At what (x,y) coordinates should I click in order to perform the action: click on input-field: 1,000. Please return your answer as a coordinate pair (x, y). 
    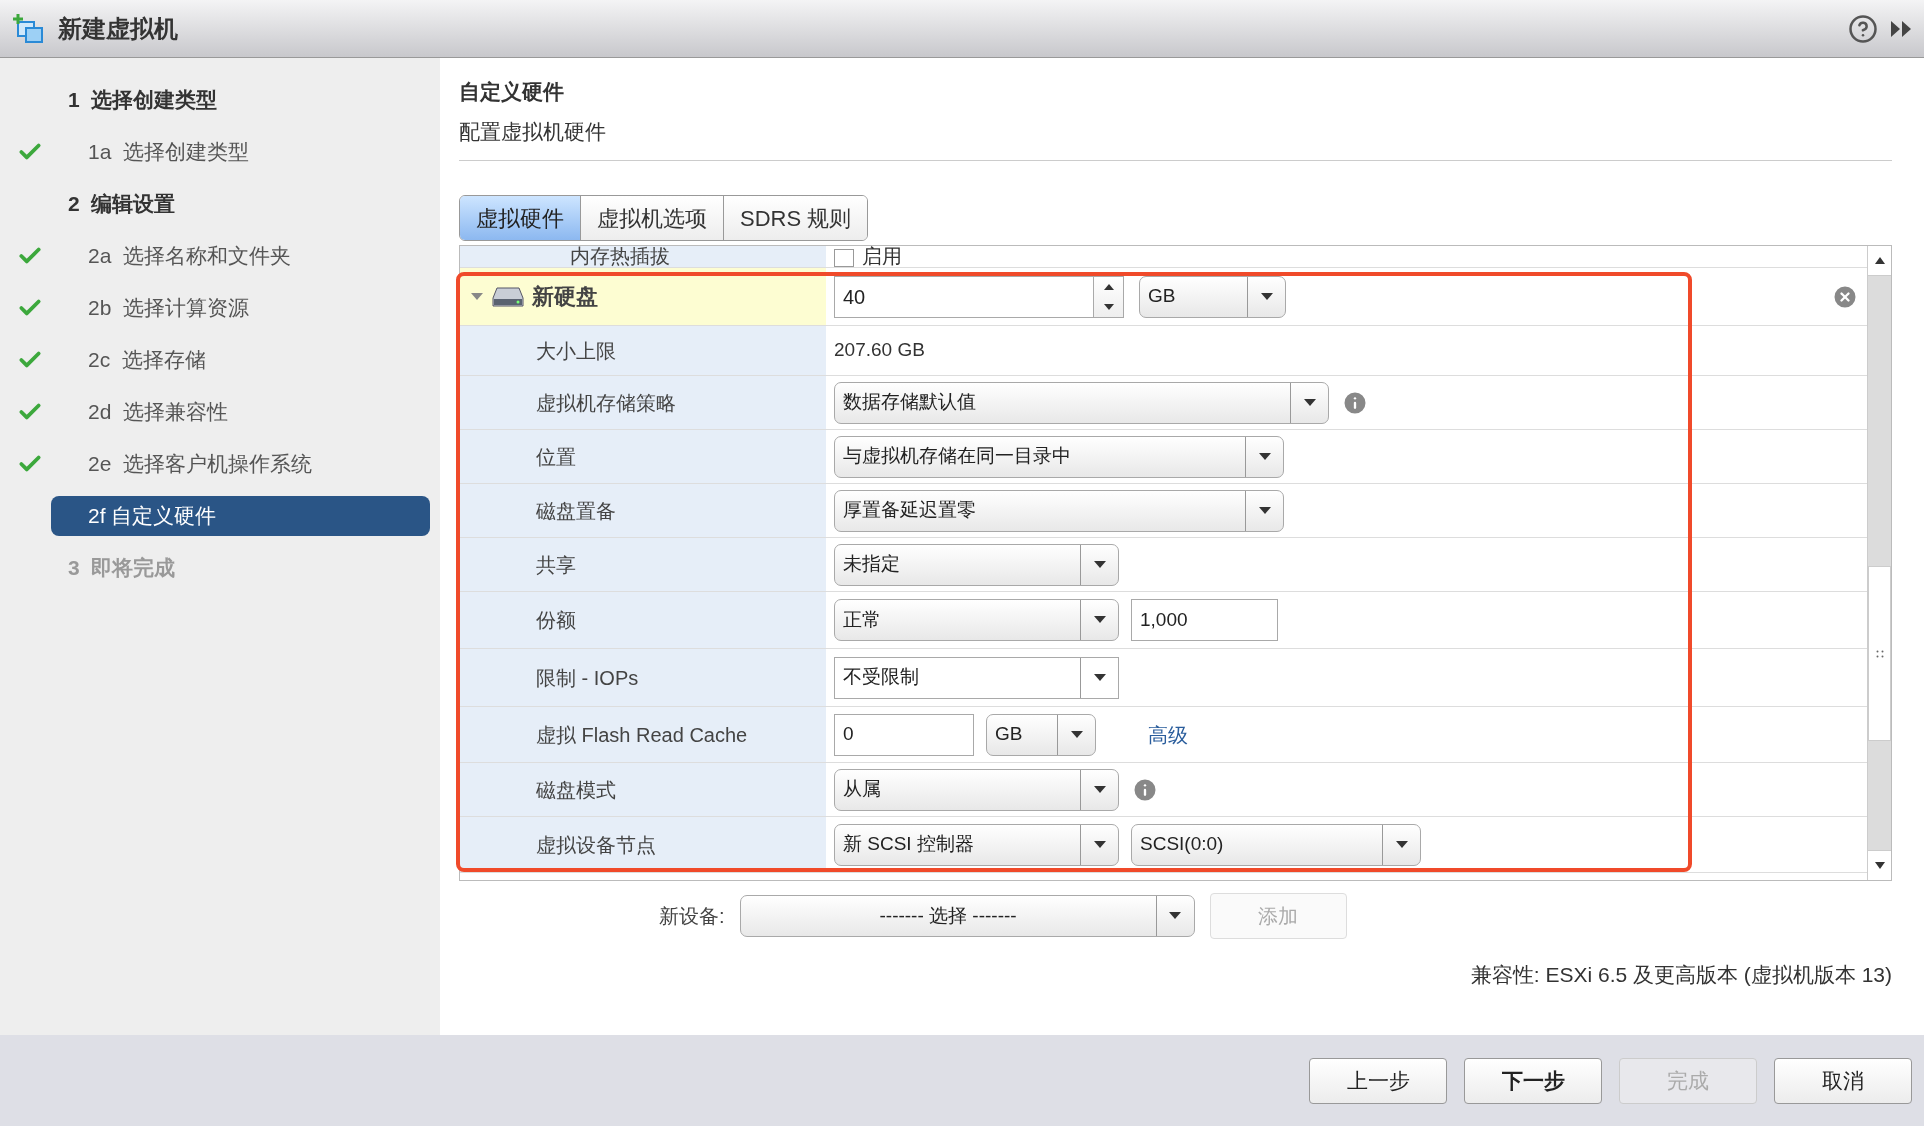
    Looking at the image, I should click on (1204, 620).